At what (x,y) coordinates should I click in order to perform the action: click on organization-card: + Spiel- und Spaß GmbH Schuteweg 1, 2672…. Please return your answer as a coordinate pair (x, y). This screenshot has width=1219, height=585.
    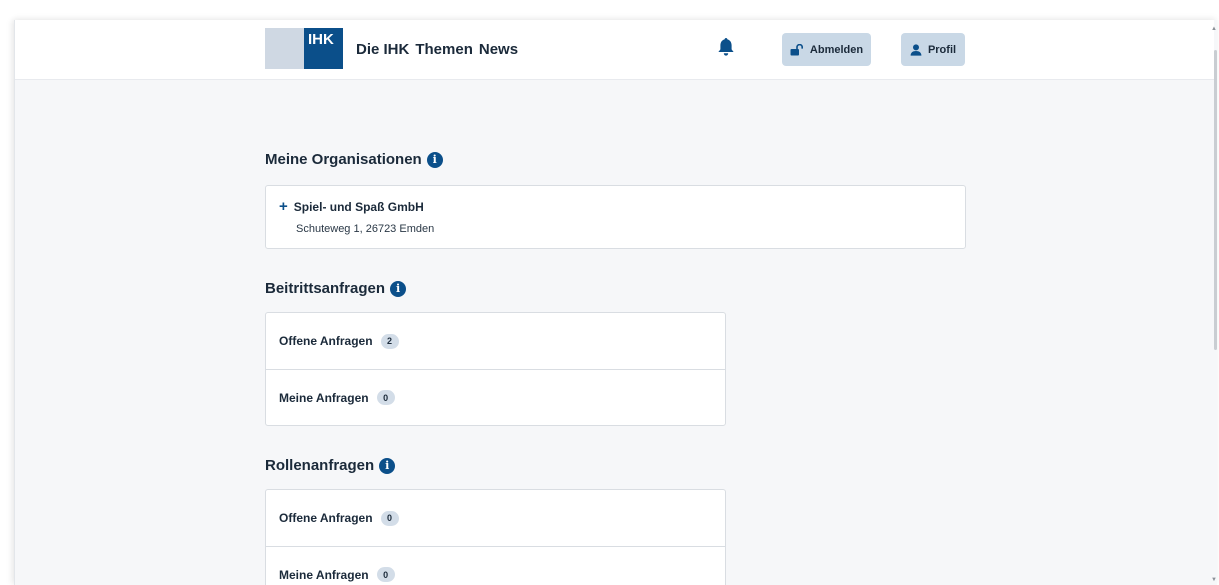
    Looking at the image, I should click on (615, 217).